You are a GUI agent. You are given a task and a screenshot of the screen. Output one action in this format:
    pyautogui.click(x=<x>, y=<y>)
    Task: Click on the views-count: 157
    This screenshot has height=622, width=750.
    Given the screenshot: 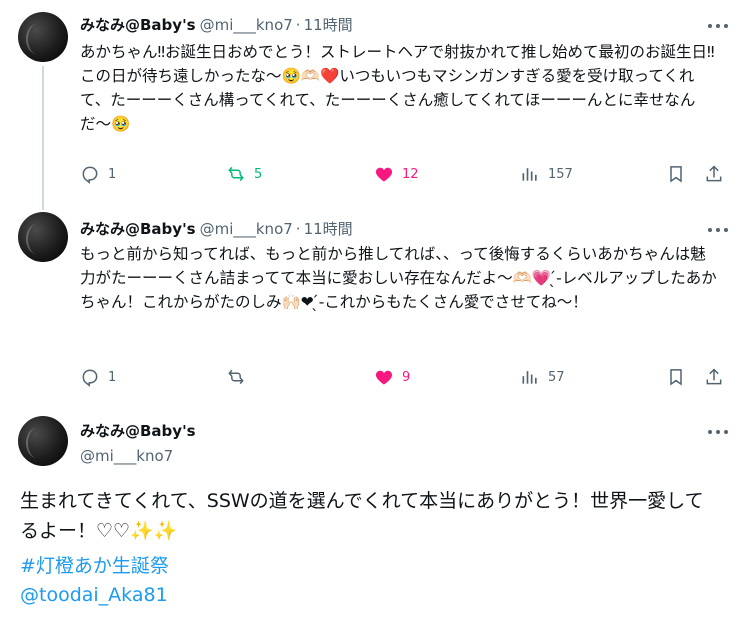 What is the action you would take?
    pyautogui.click(x=560, y=174)
    